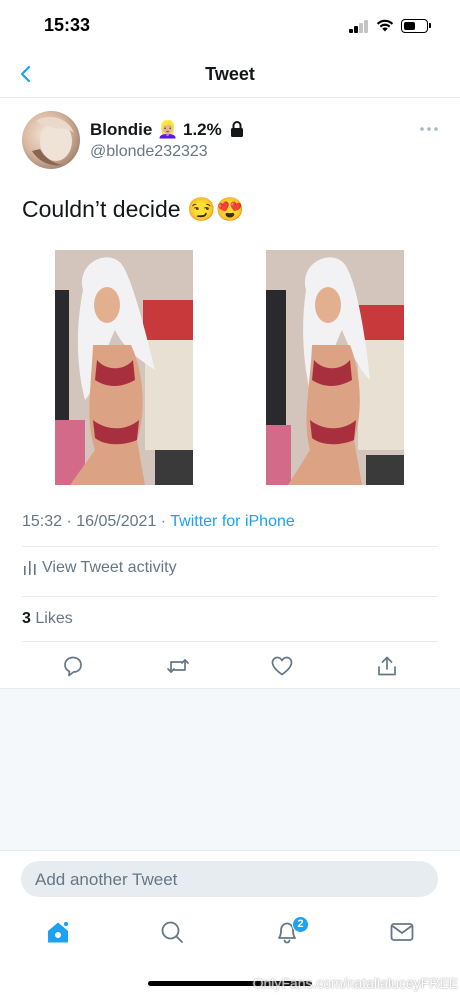 Image resolution: width=460 pixels, height=995 pixels. Describe the element at coordinates (178, 666) in the screenshot. I see `retweet-icon` at that location.